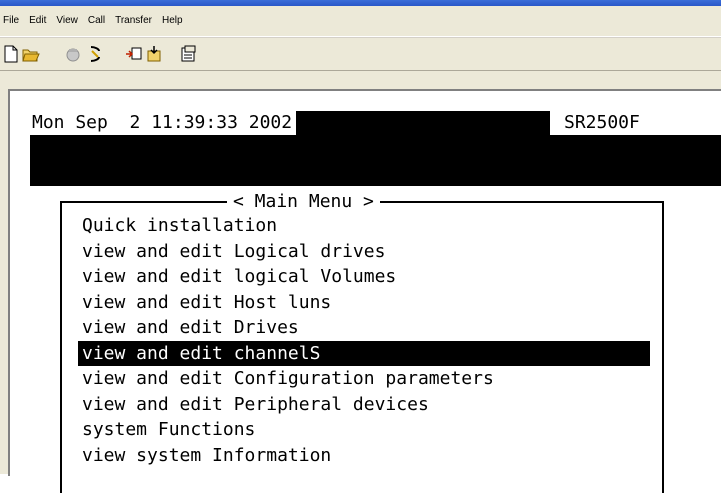 The width and height of the screenshot is (721, 493). What do you see at coordinates (163, 123) in the screenshot?
I see `status-datetime: Mon Sep 2 11:39:33 2002` at bounding box center [163, 123].